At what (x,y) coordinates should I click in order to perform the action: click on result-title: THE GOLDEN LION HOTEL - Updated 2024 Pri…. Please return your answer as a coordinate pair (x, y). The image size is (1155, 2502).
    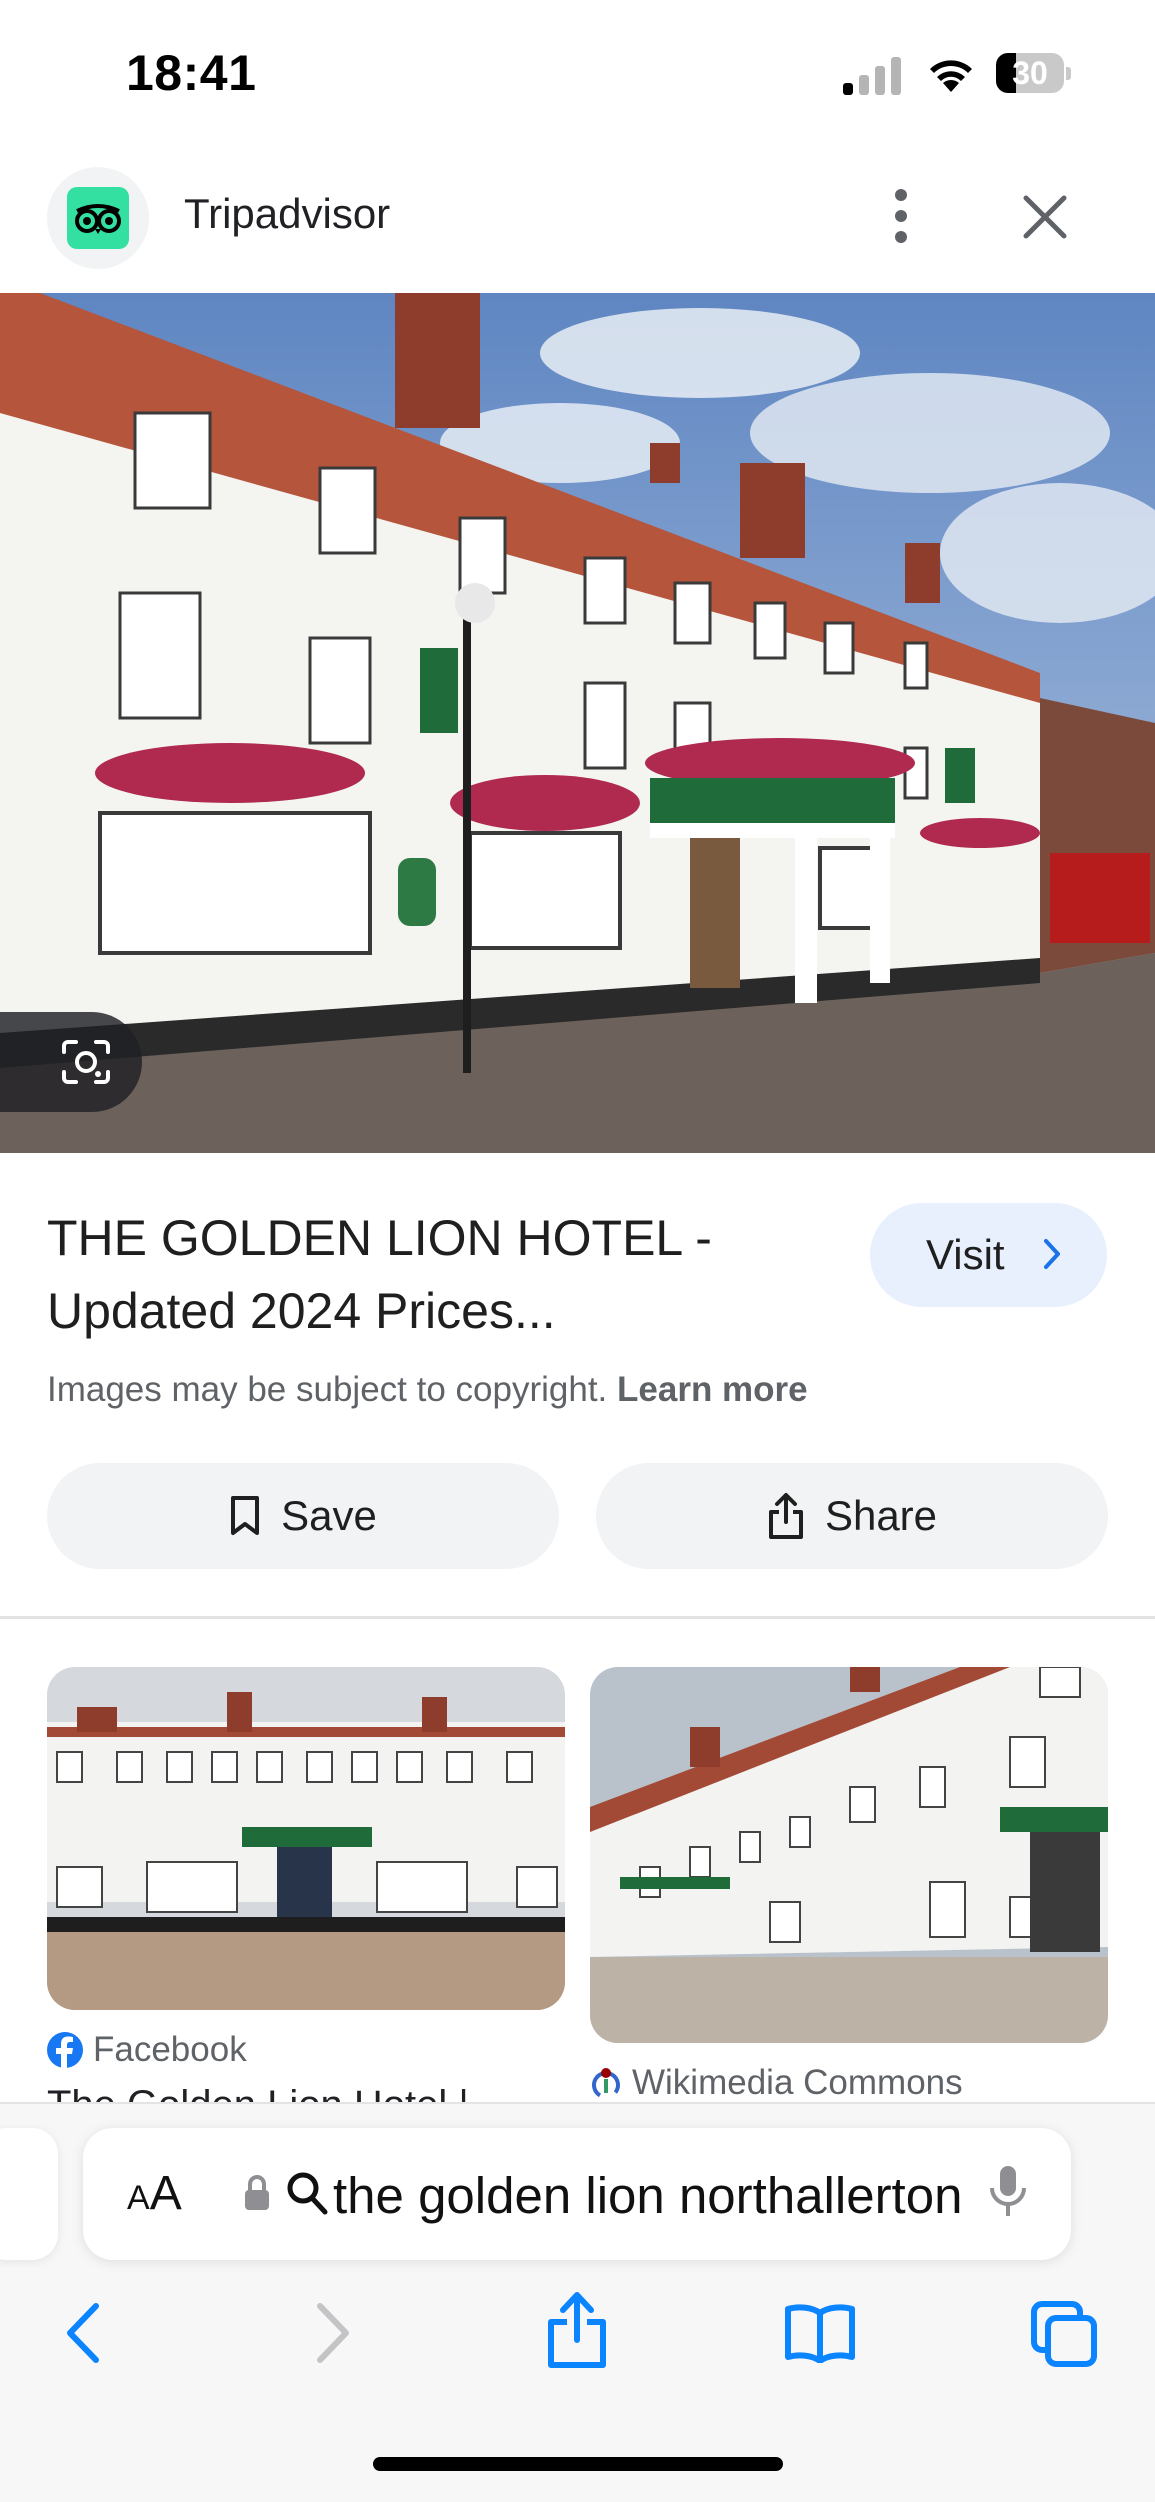
    Looking at the image, I should click on (427, 1275).